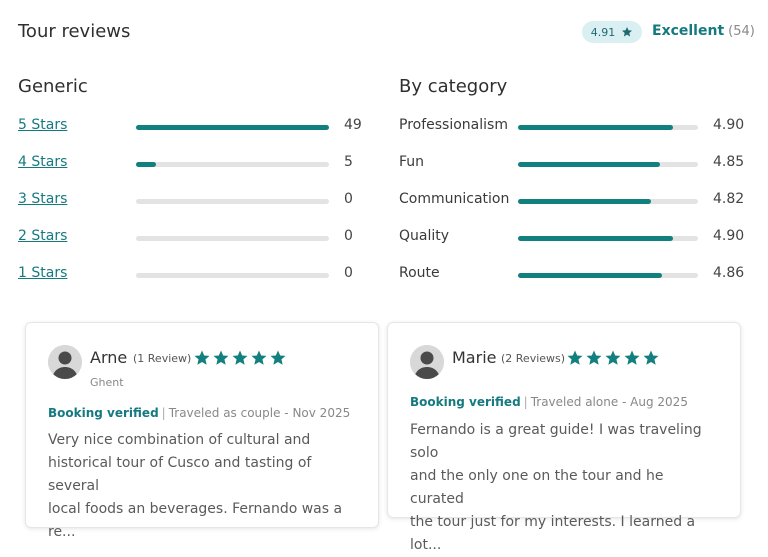 The height and width of the screenshot is (557, 768). I want to click on category-row: Route 4.86, so click(571, 275).